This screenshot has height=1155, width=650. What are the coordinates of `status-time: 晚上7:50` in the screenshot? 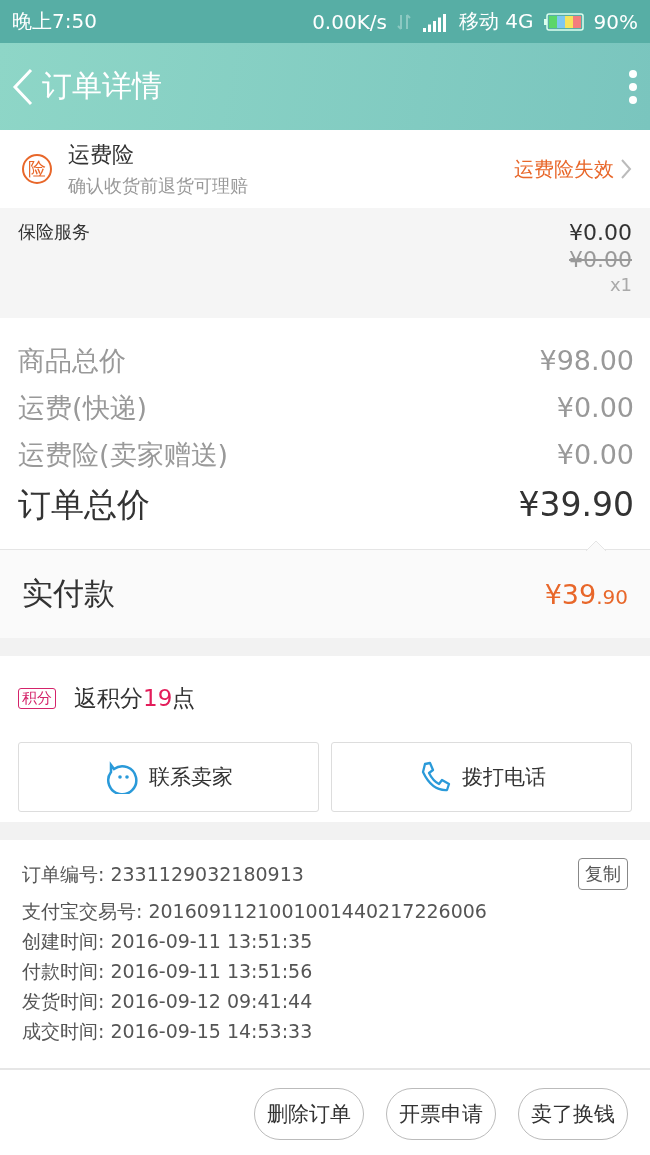 It's located at (54, 21).